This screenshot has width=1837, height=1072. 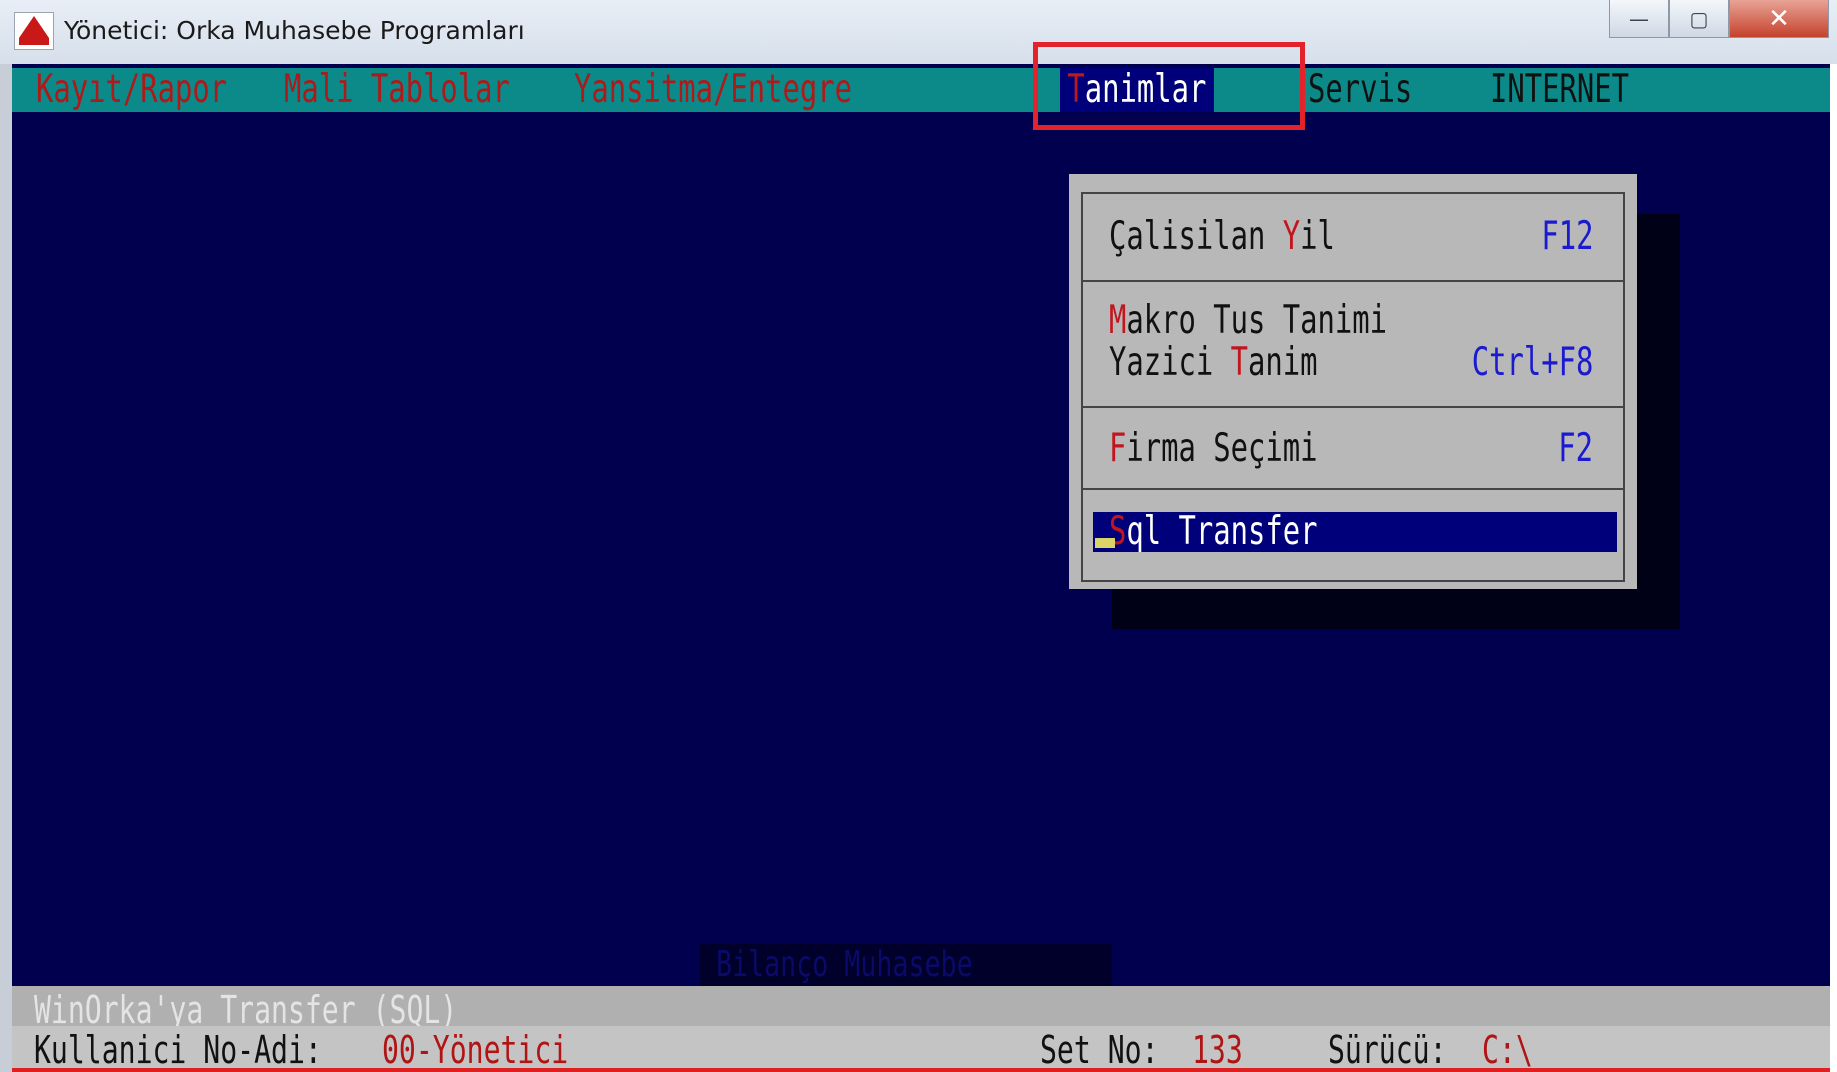 What do you see at coordinates (1291, 236) in the screenshot?
I see `hotkey-letter: Y` at bounding box center [1291, 236].